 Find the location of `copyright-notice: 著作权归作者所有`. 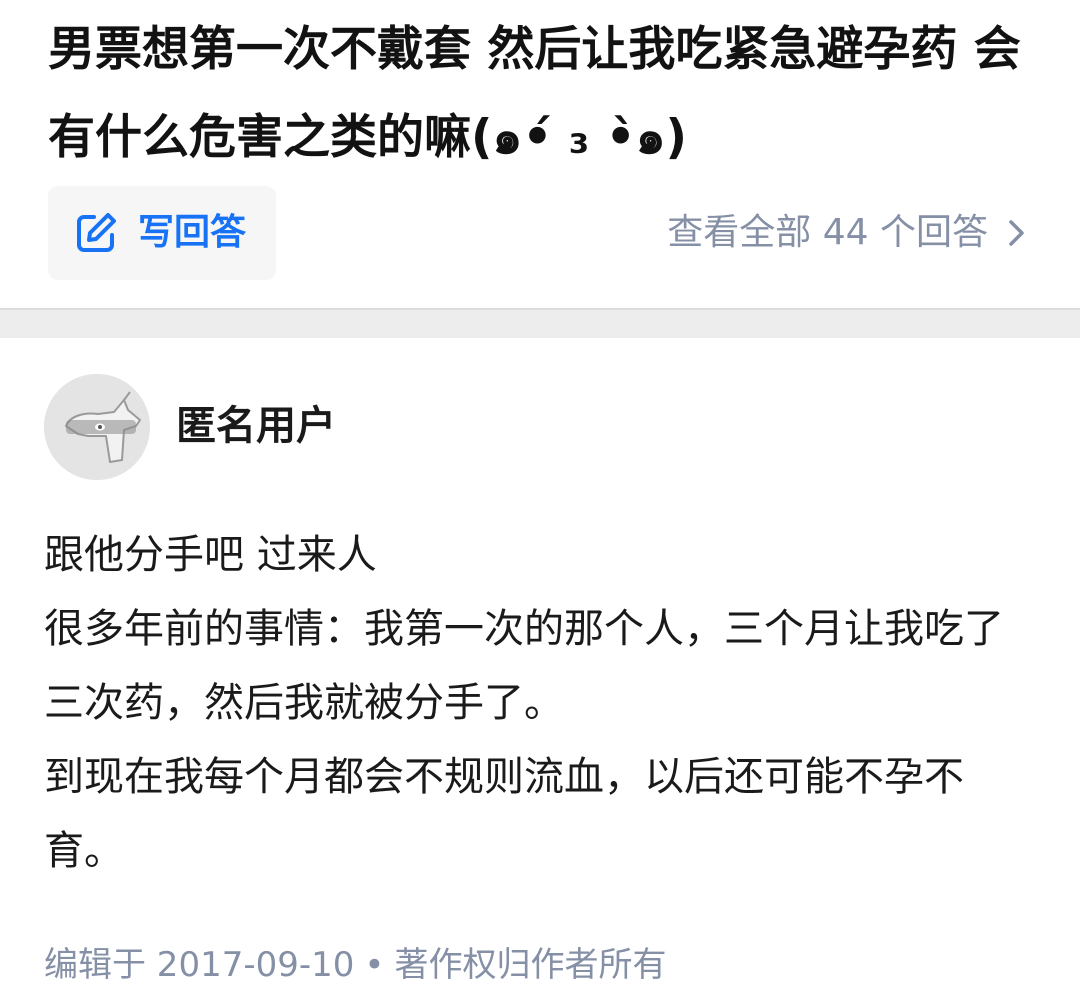

copyright-notice: 著作权归作者所有 is located at coordinates (530, 965).